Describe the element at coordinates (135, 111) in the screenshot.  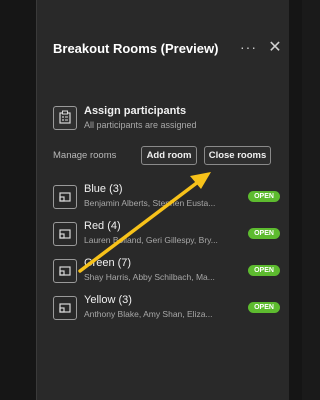
I see `assign-participants-label: Assign participants` at that location.